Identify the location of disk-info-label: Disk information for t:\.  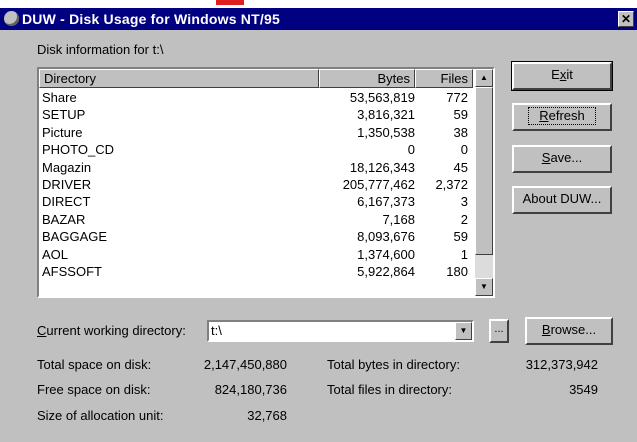
(100, 49).